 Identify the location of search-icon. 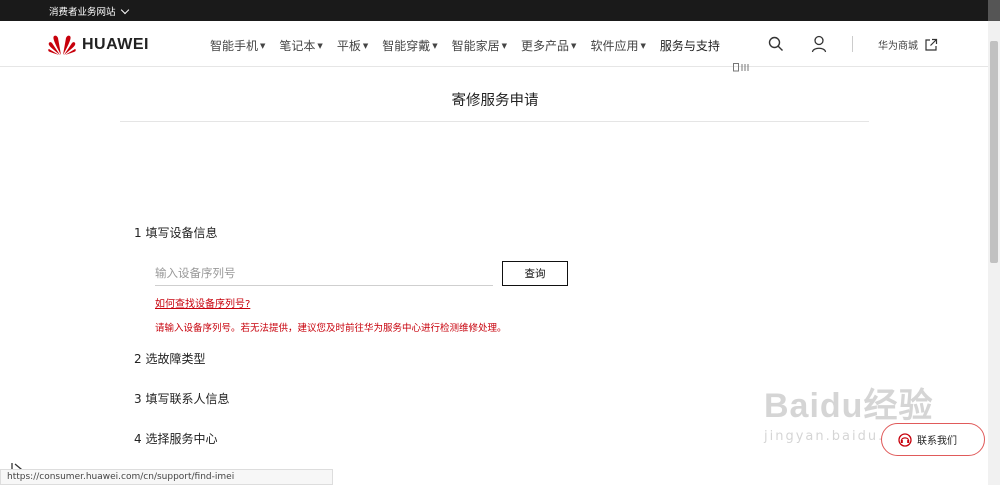
(775, 43).